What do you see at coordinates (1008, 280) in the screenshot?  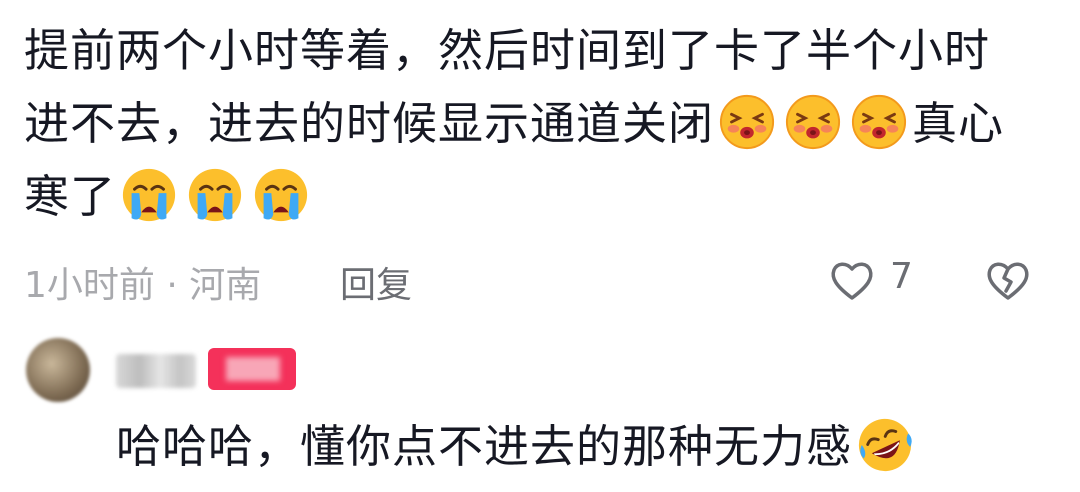 I see `dislike-icon` at bounding box center [1008, 280].